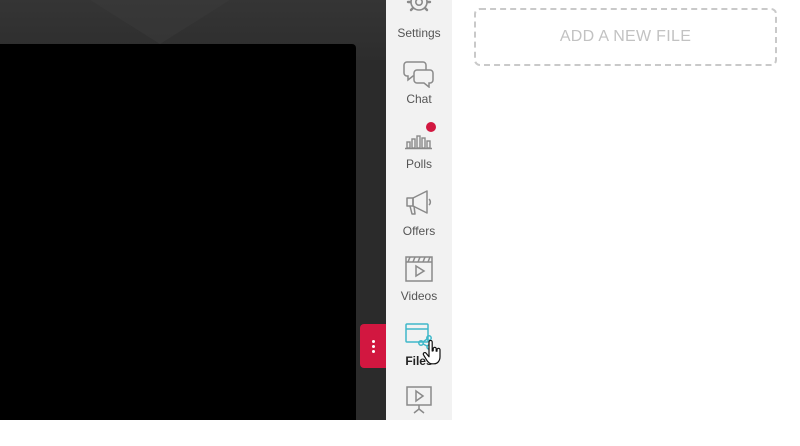 This screenshot has height=446, width=800. What do you see at coordinates (419, 296) in the screenshot?
I see `sidebar-item-label: Videos` at bounding box center [419, 296].